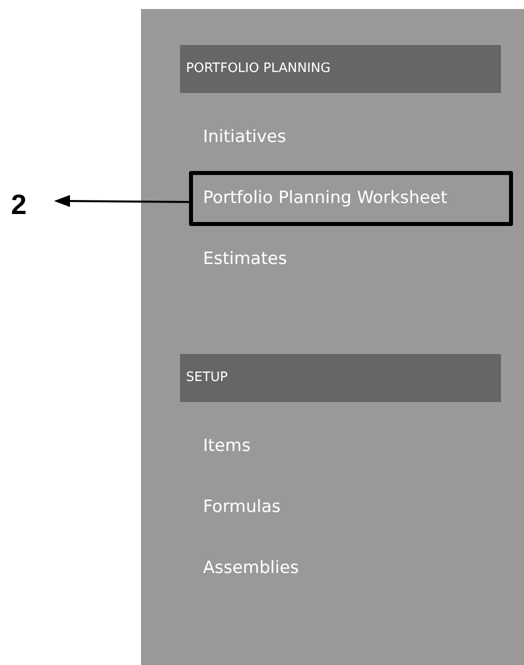  What do you see at coordinates (340, 378) in the screenshot?
I see `section-header: SETUP` at bounding box center [340, 378].